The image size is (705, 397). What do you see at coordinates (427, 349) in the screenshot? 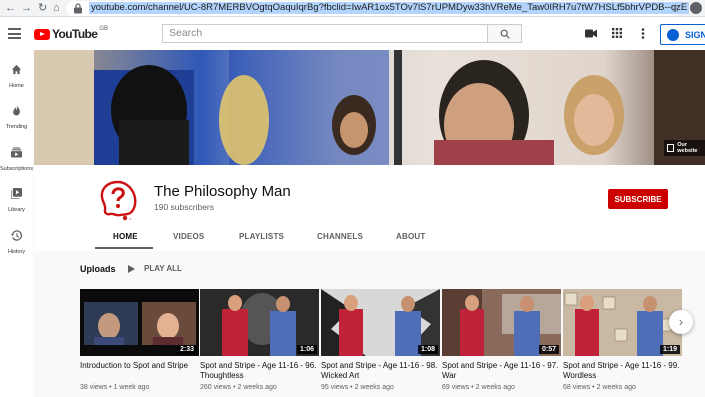
I see `video-duration: 1:08` at bounding box center [427, 349].